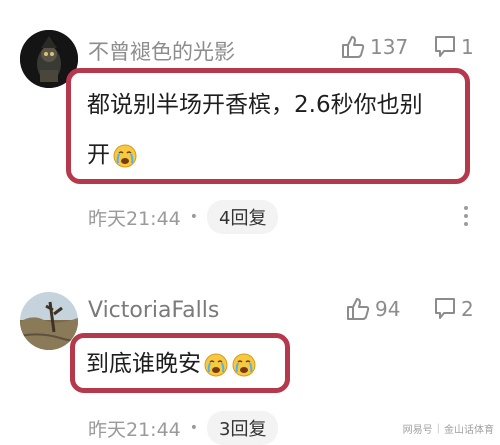 The width and height of the screenshot is (500, 445). What do you see at coordinates (469, 430) in the screenshot?
I see `watermark-author: 金山话体育` at bounding box center [469, 430].